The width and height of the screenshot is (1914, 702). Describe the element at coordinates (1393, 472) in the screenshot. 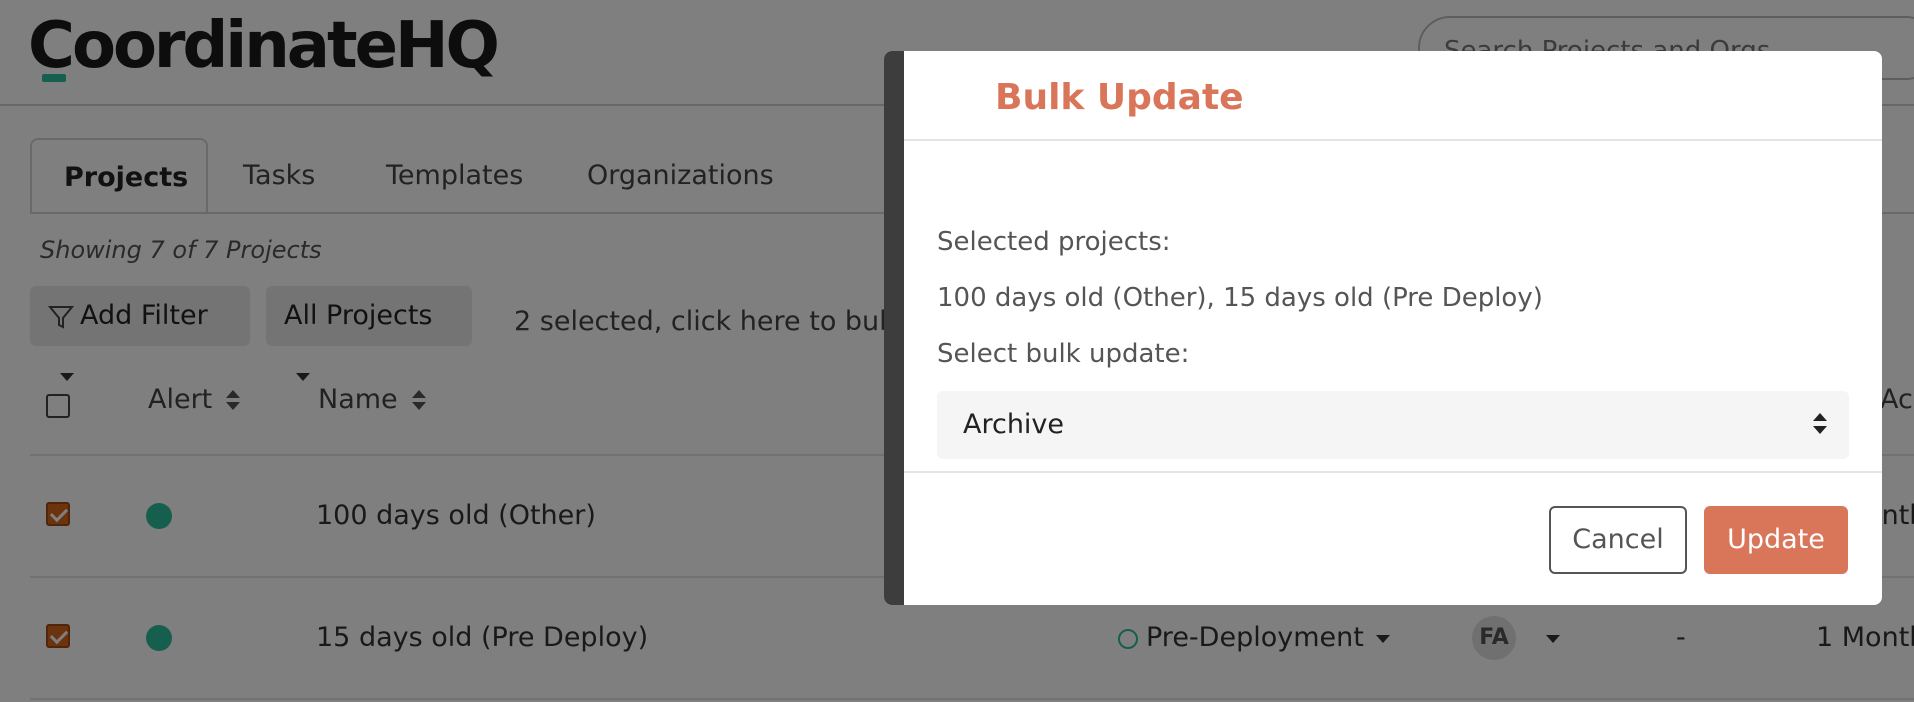

I see `modal-footer-divider` at that location.